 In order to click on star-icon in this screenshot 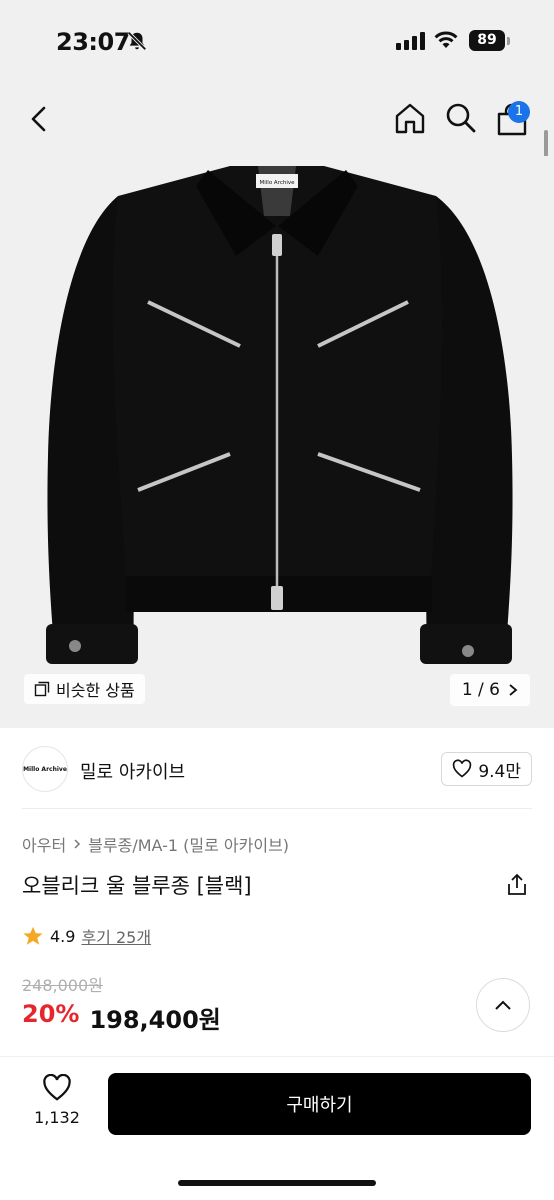, I will do `click(33, 935)`.